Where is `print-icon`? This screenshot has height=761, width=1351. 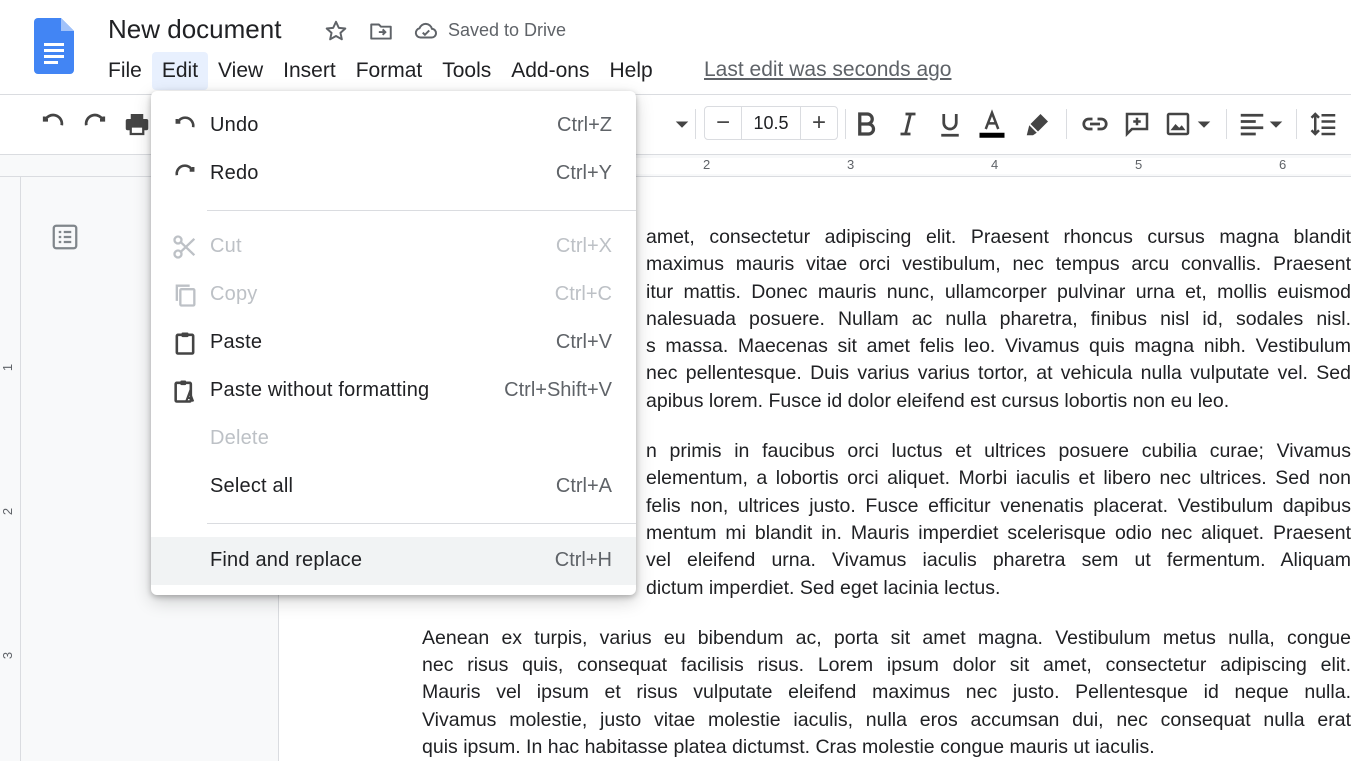 print-icon is located at coordinates (137, 125).